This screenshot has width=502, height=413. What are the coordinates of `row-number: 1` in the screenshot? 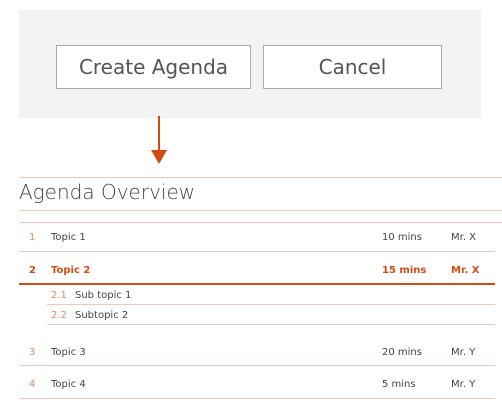 It's located at (32, 237).